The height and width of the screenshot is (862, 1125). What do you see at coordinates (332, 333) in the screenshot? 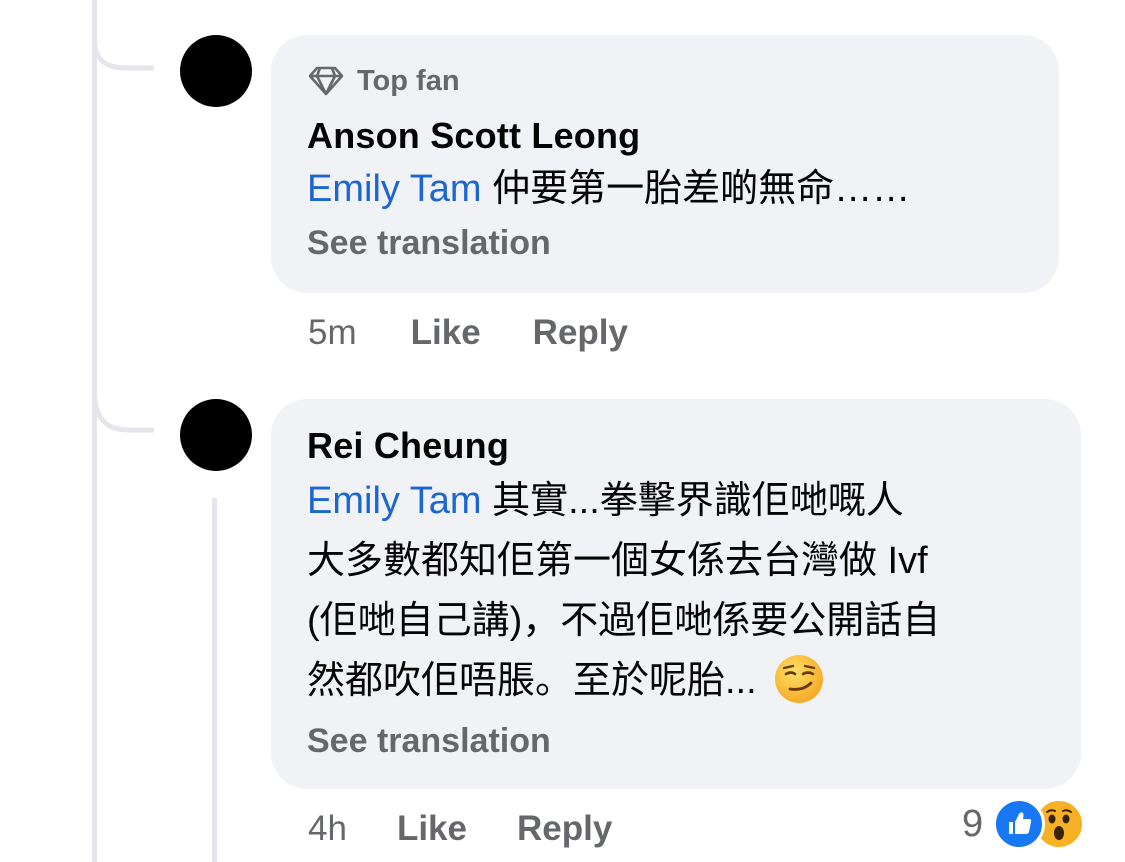
I see `timestamp: 5m` at bounding box center [332, 333].